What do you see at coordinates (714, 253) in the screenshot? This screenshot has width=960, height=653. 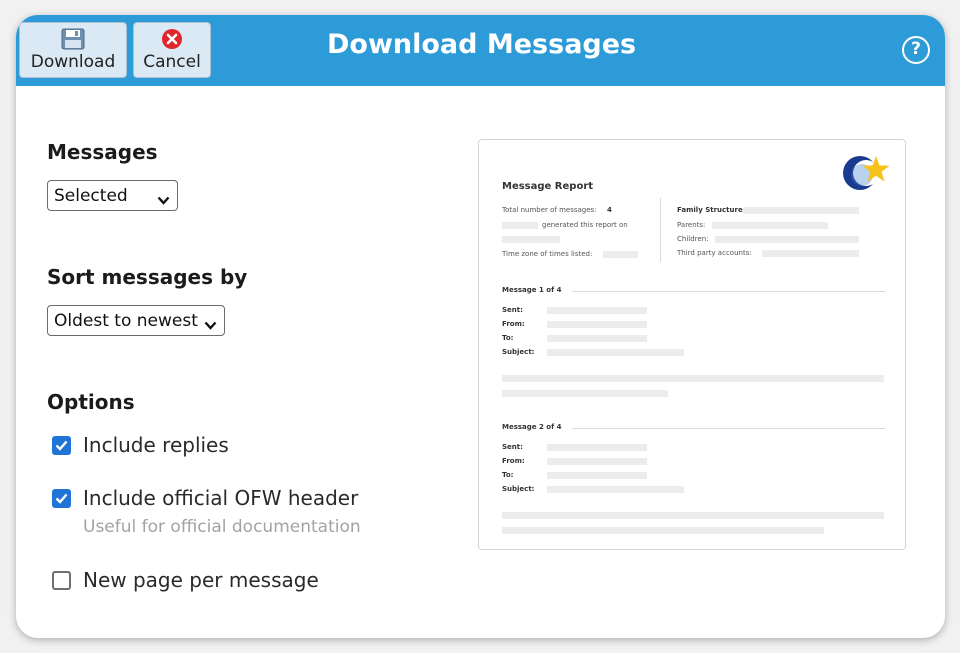 I see `preview-third-party-label: Third party accounts:` at bounding box center [714, 253].